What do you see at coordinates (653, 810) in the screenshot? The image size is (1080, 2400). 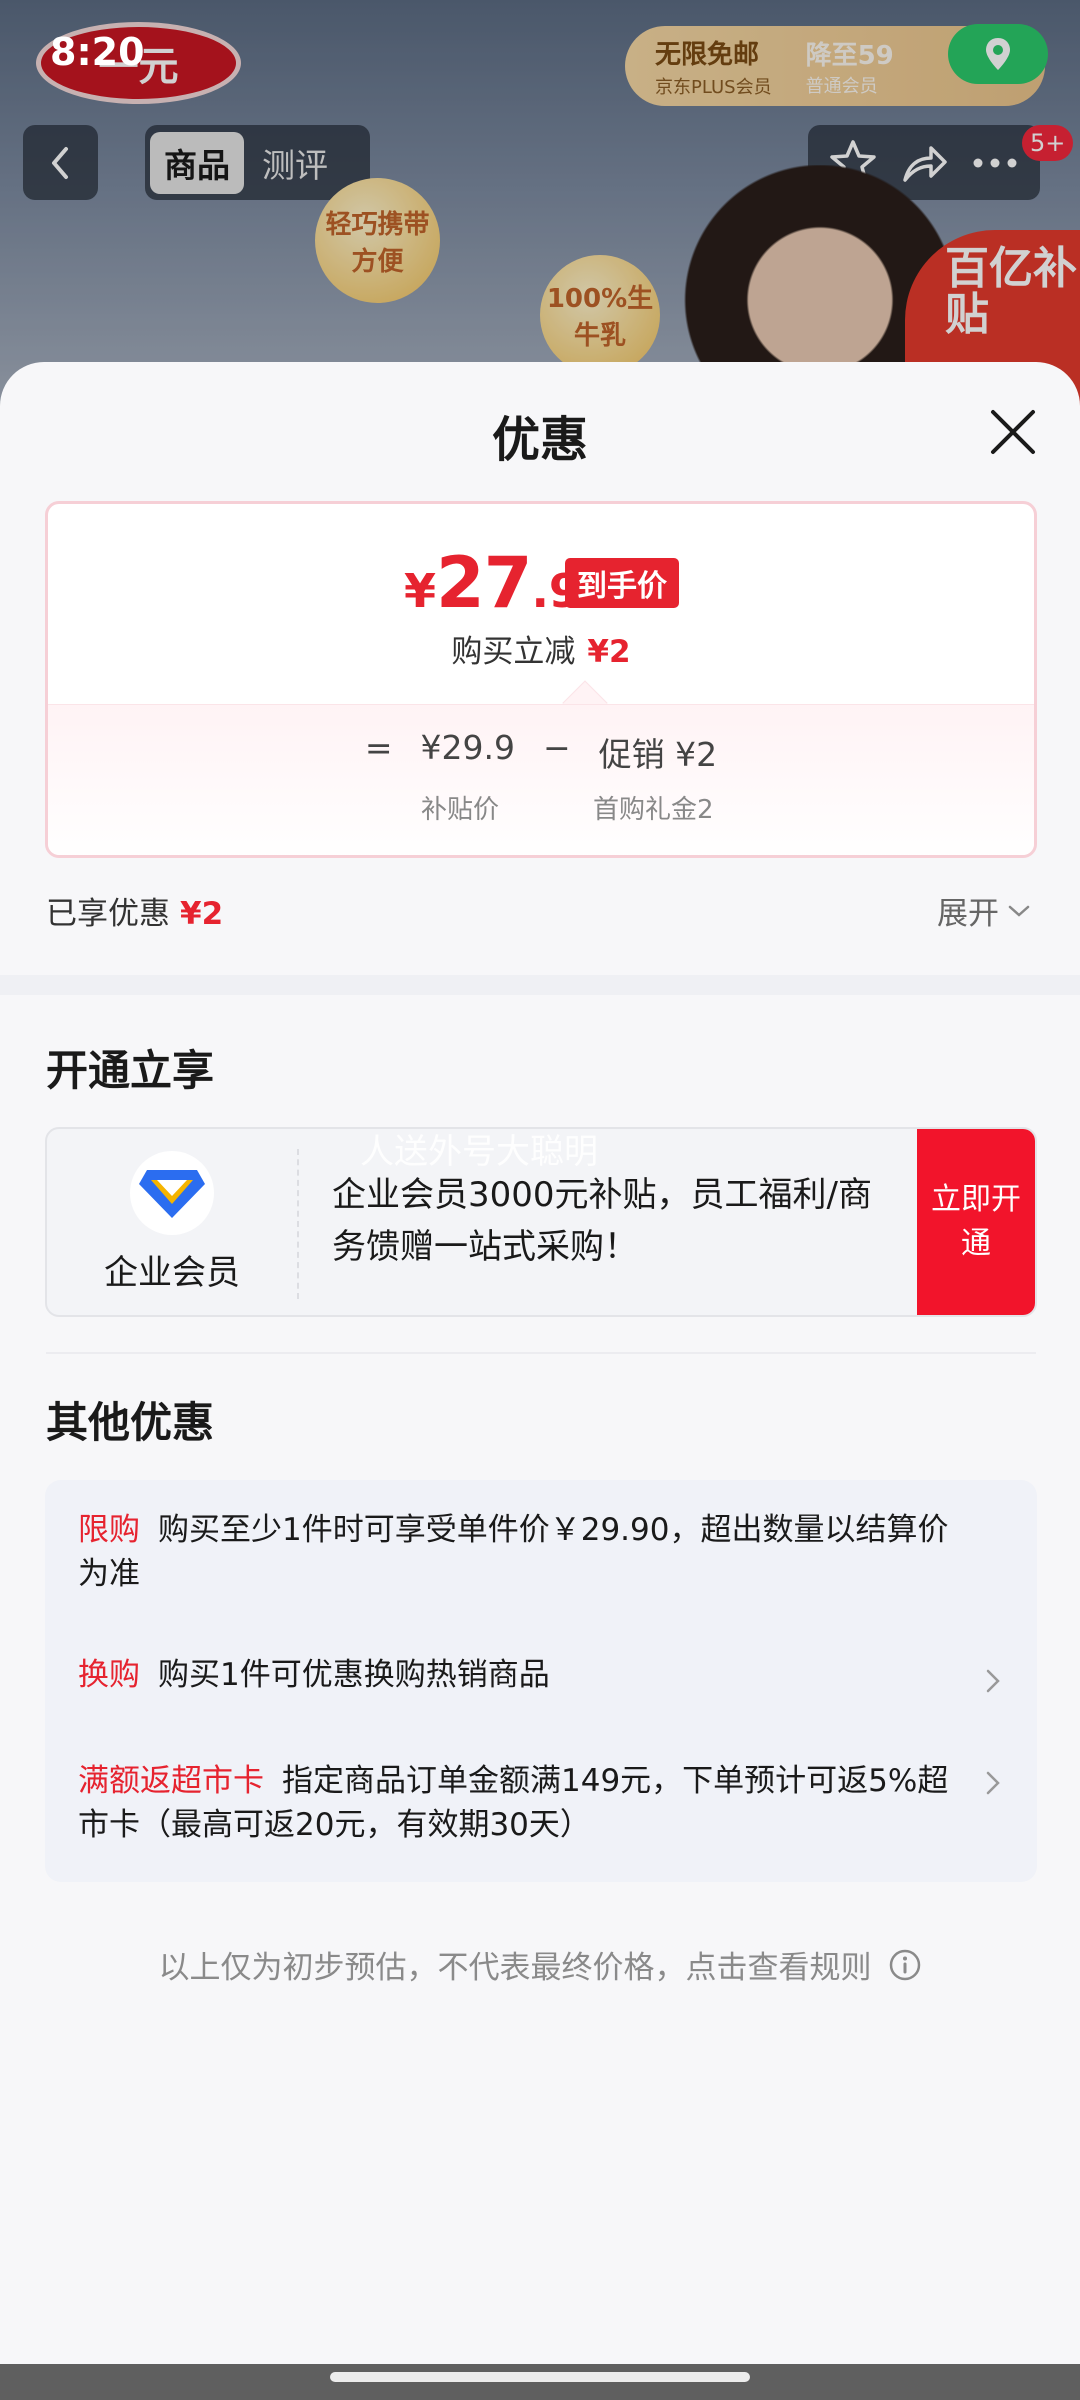 I see `promo-label: 首购礼金2` at bounding box center [653, 810].